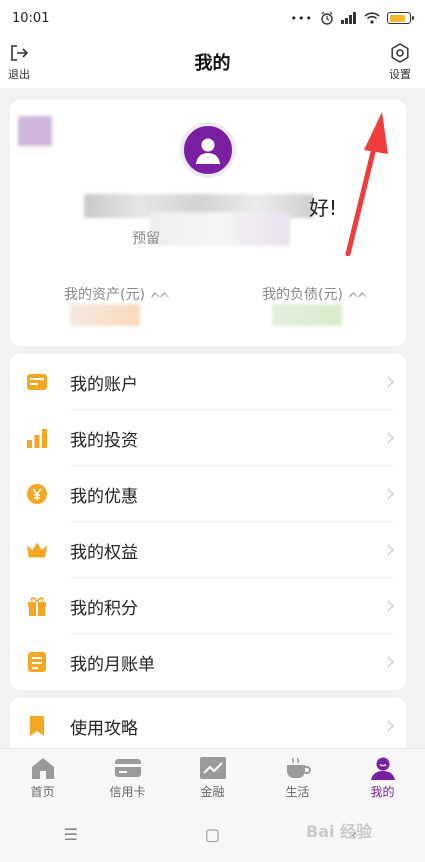  What do you see at coordinates (112, 664) in the screenshot?
I see `menu-label-monthly-bill: 我的月账单` at bounding box center [112, 664].